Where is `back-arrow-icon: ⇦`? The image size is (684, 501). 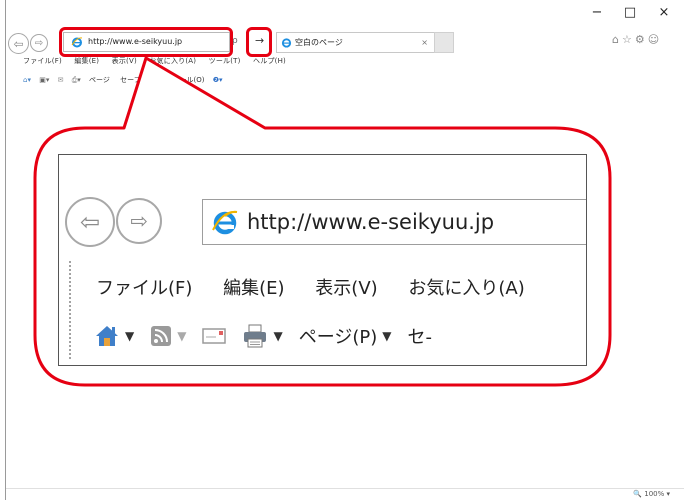
back-arrow-icon: ⇦ is located at coordinates (90, 222).